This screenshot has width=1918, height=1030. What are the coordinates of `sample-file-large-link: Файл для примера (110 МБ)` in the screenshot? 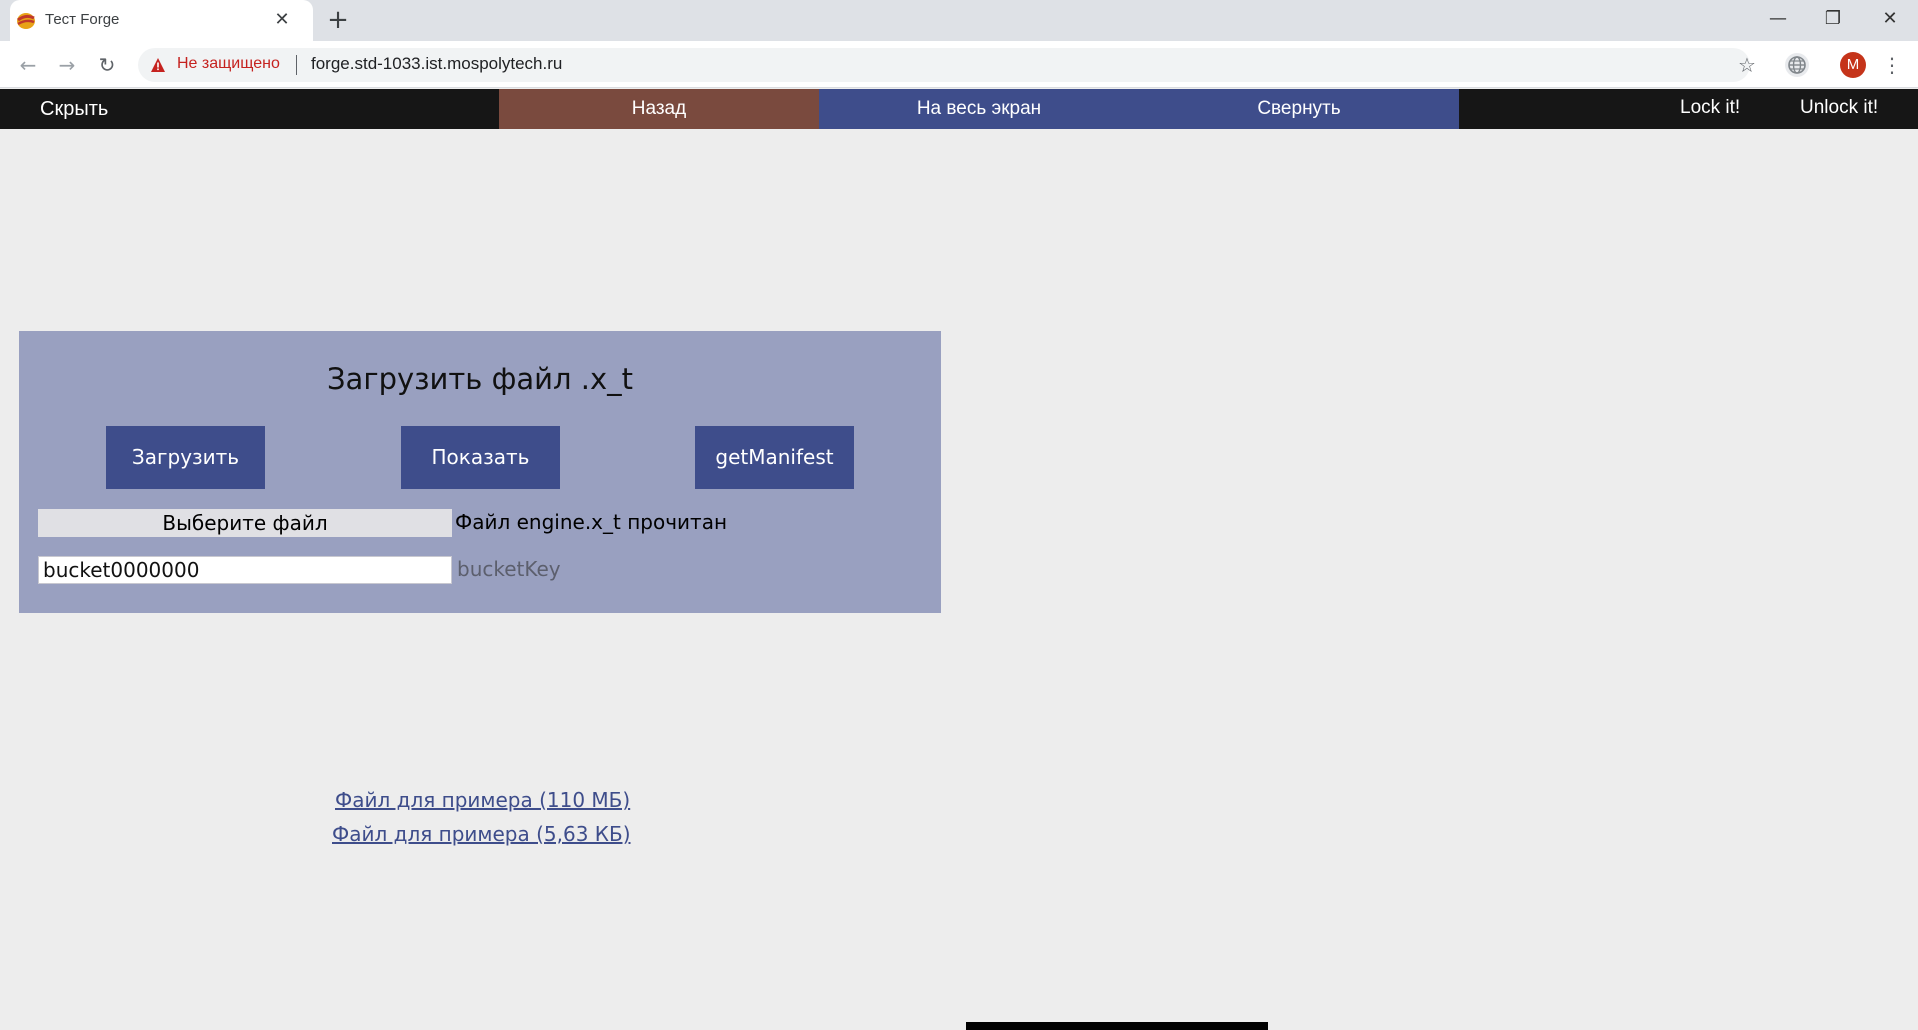 It's located at (482, 800).